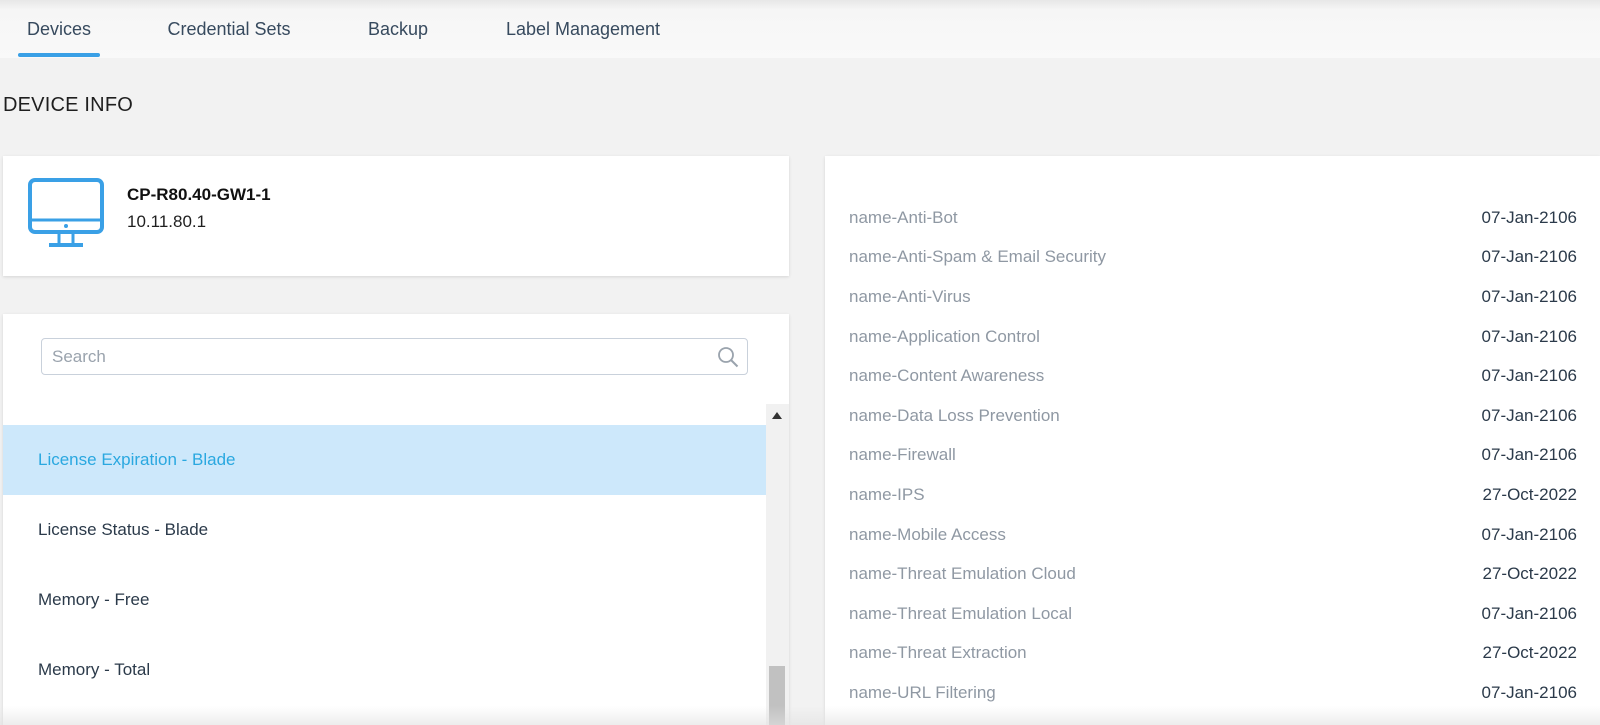  Describe the element at coordinates (398, 29) in the screenshot. I see `tab-backup: Backup` at that location.